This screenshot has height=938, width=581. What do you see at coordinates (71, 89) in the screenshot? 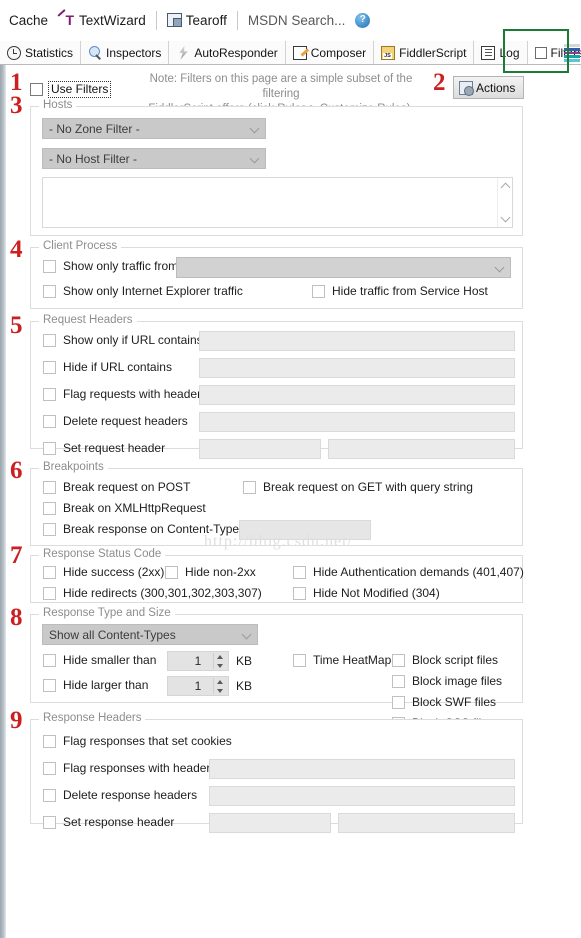
I see `use-filters-checkbox: Use Filters` at bounding box center [71, 89].